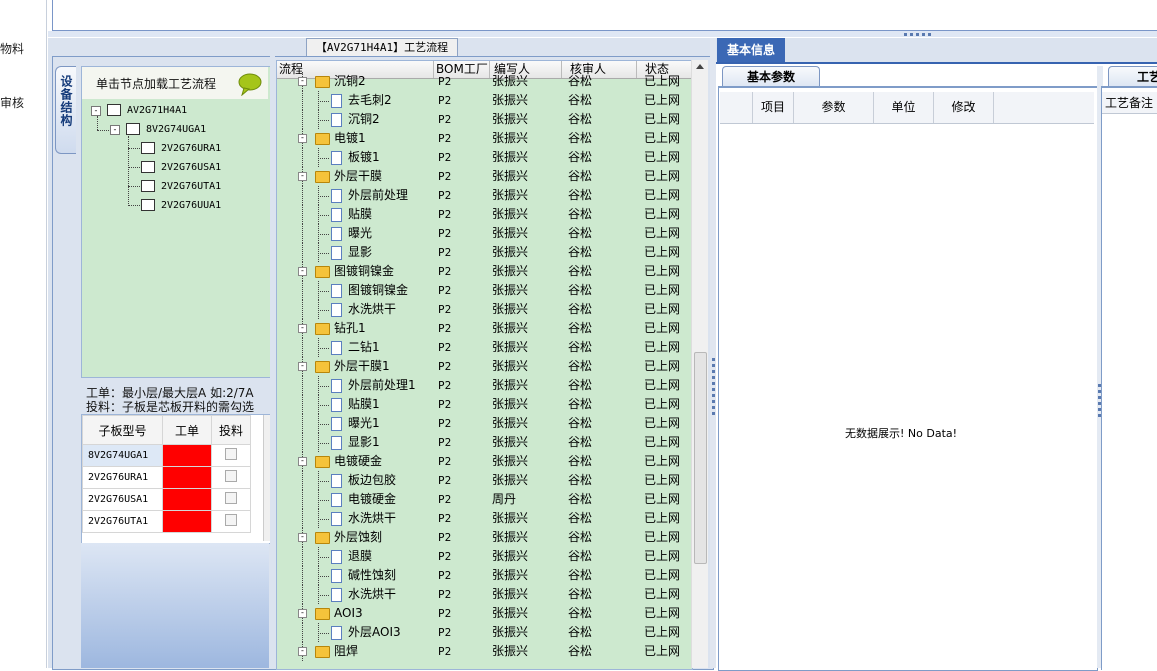 This screenshot has width=1157, height=671. What do you see at coordinates (484, 138) in the screenshot?
I see `table-row: - 电镀1 P2 张振兴 谷松 已上网` at bounding box center [484, 138].